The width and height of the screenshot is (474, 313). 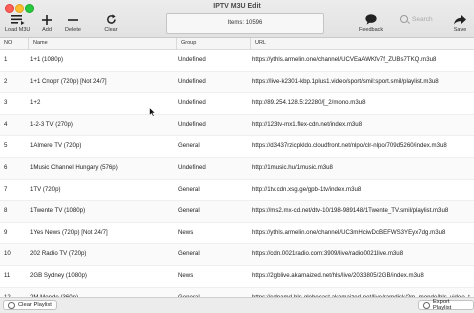 What do you see at coordinates (11, 305) in the screenshot?
I see `clear-circle-icon` at bounding box center [11, 305].